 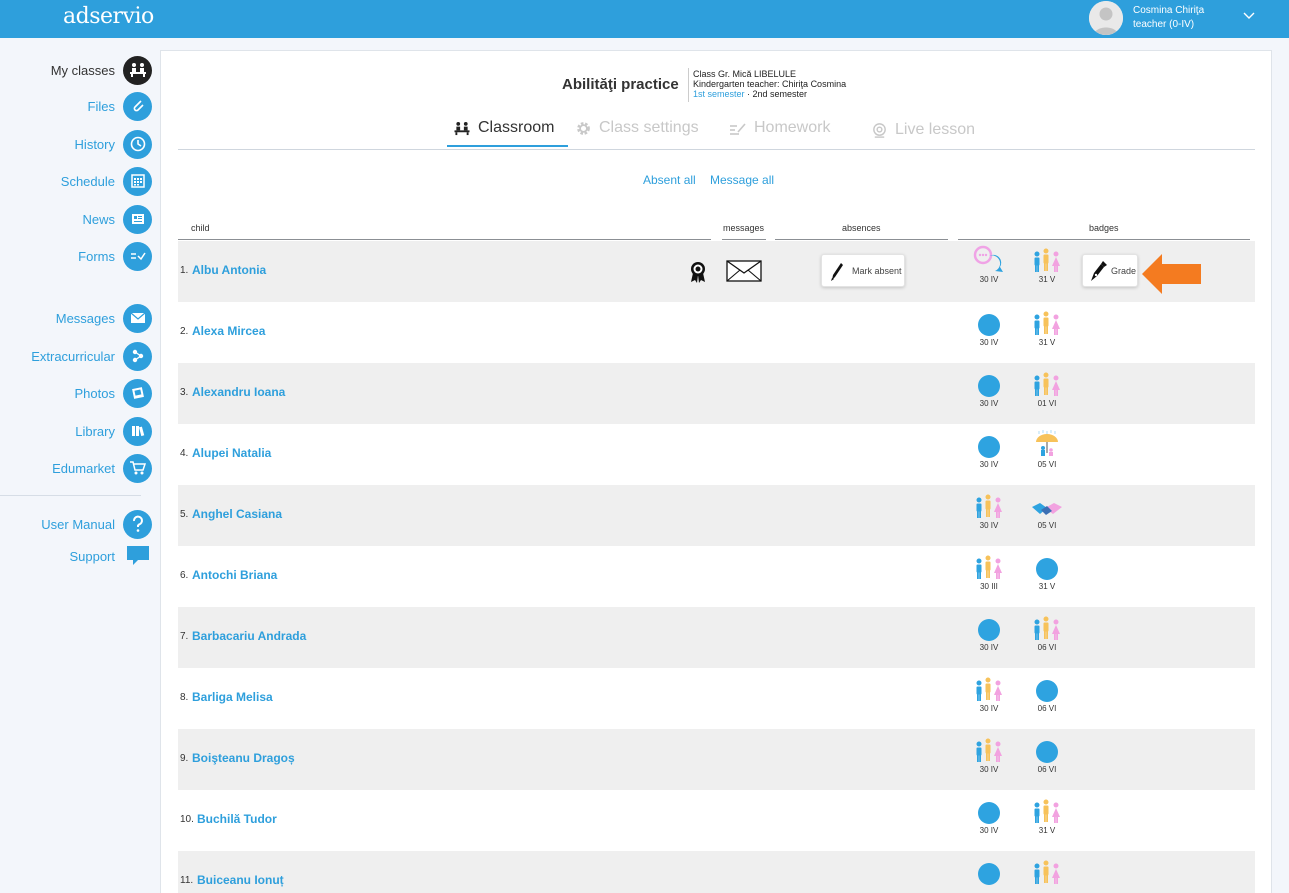 I want to click on sidebar-item-history: History, so click(x=113, y=144).